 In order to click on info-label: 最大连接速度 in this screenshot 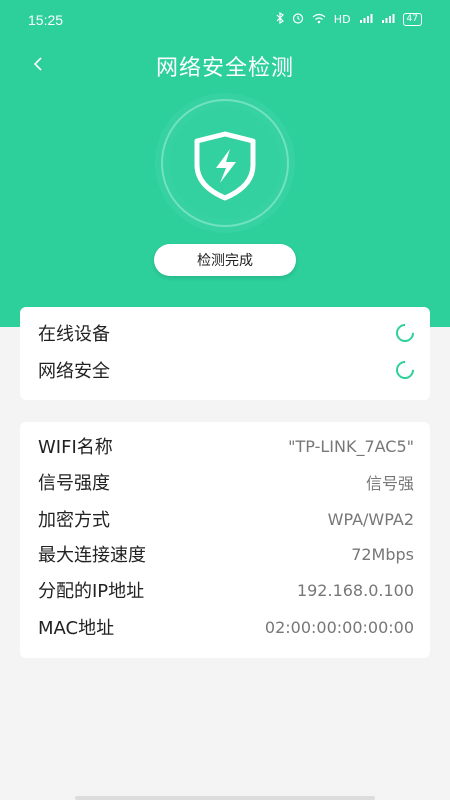, I will do `click(92, 555)`.